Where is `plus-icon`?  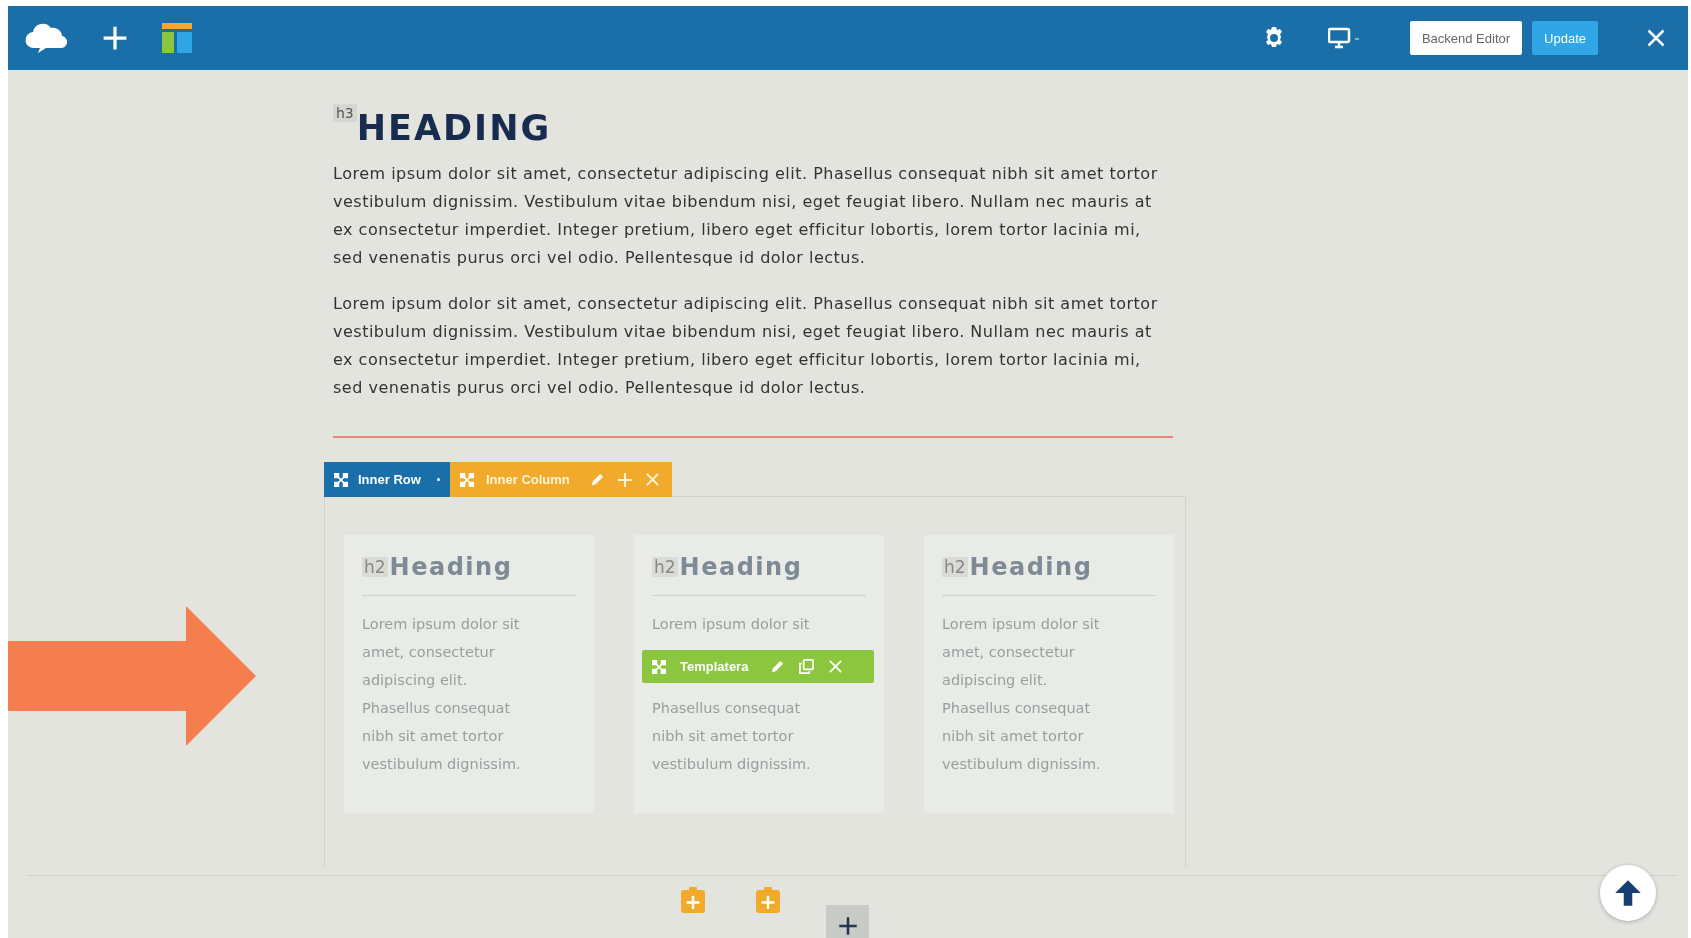
plus-icon is located at coordinates (847, 926).